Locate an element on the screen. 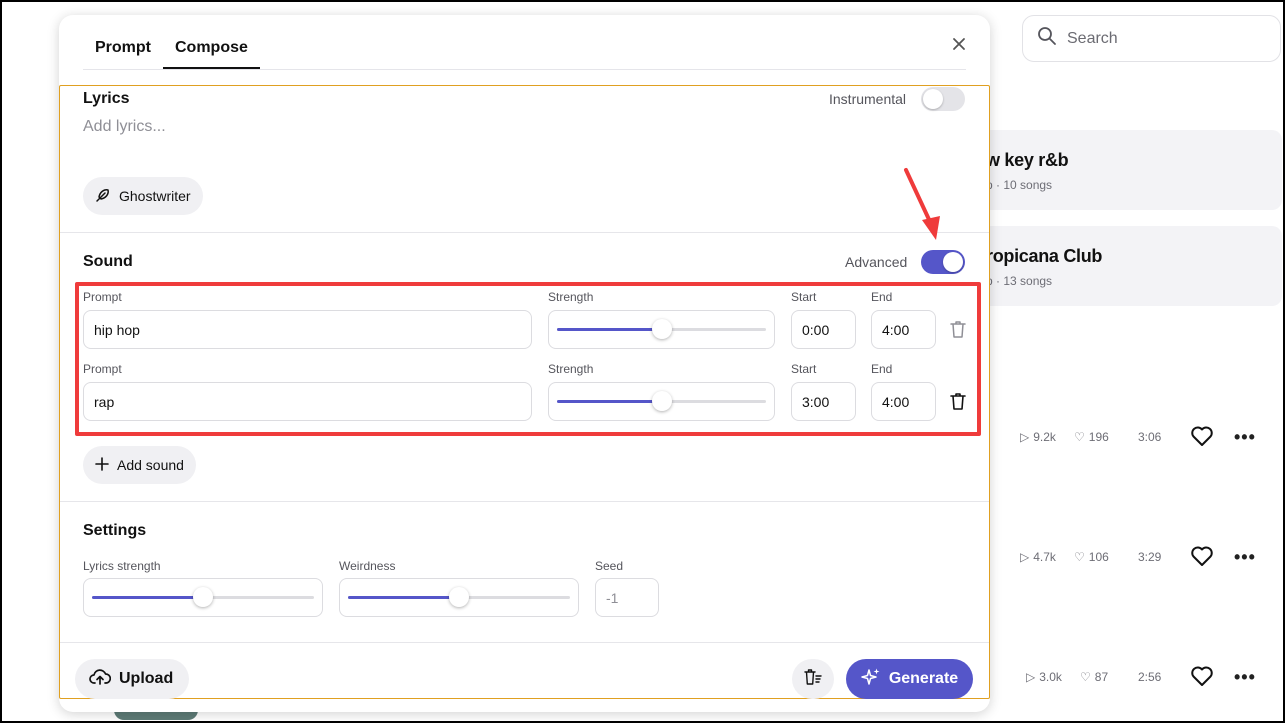  playlist-meta: p · 10 songs is located at coordinates (1019, 185).